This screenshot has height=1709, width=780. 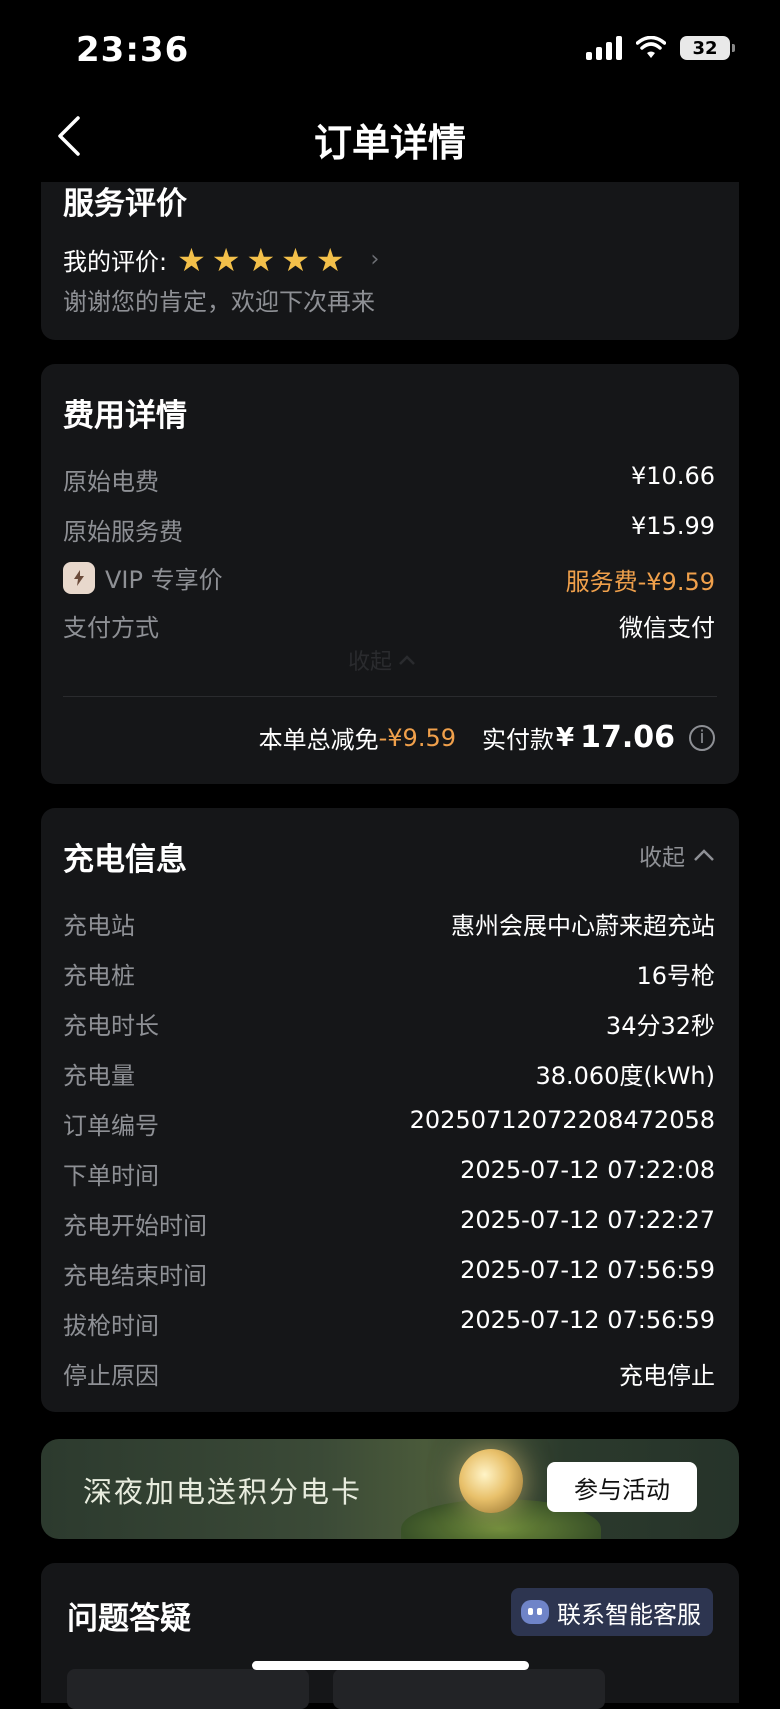 What do you see at coordinates (587, 1220) in the screenshot?
I see `charge-value-start-time: 2025-07-12 07:22:27` at bounding box center [587, 1220].